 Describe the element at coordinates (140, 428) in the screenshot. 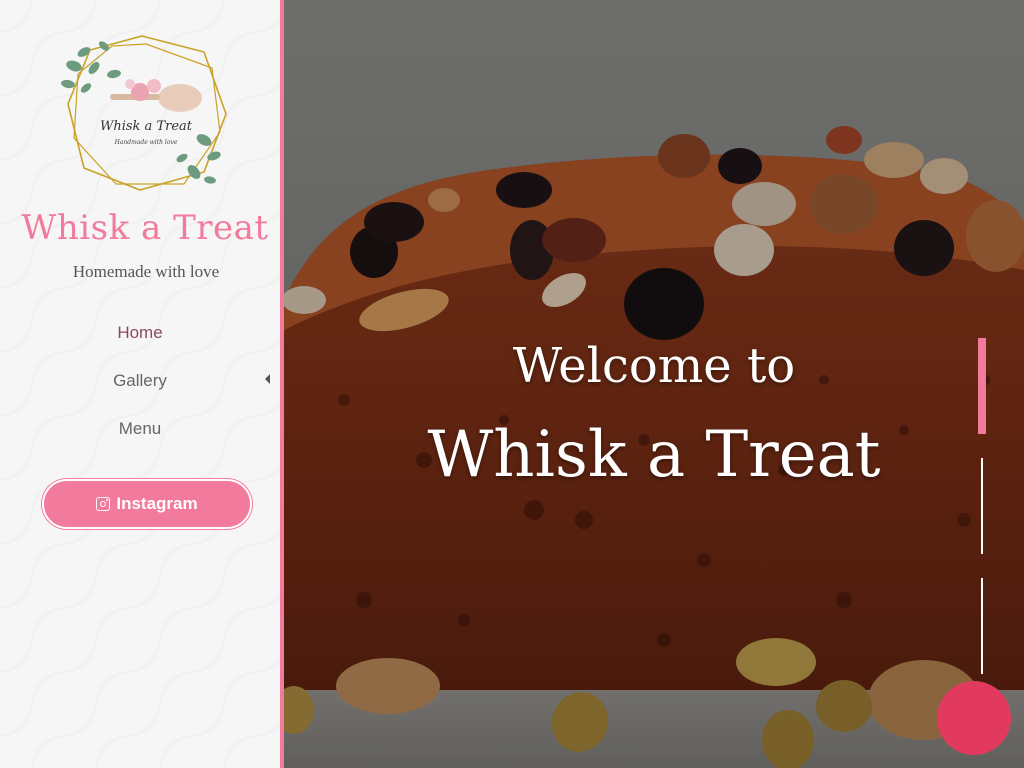

I see `nav-item-label: Menu` at that location.